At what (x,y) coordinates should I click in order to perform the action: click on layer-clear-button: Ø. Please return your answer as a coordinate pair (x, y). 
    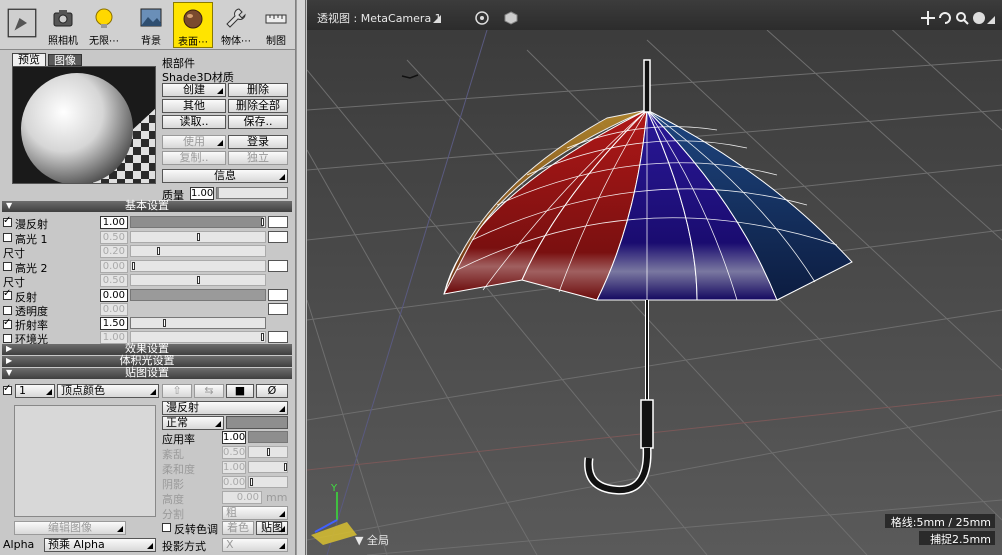
    Looking at the image, I should click on (272, 391).